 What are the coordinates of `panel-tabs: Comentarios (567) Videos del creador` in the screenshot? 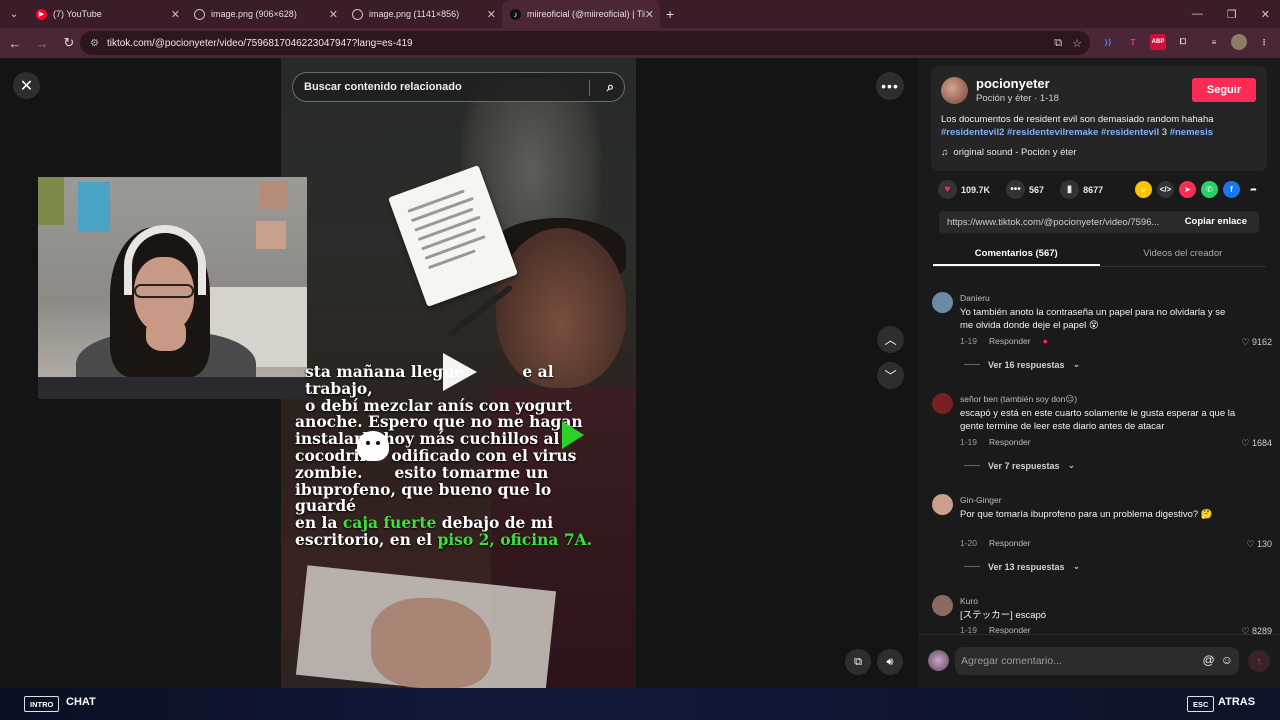 It's located at (1099, 255).